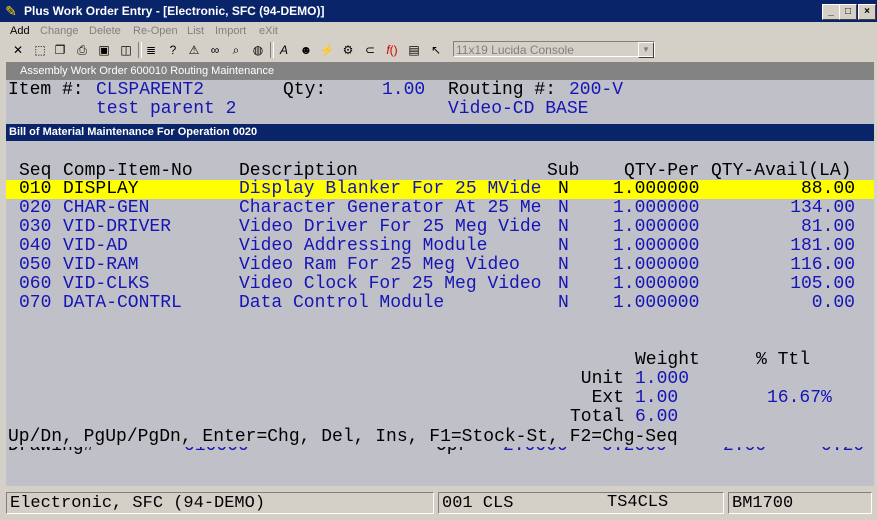 Image resolution: width=877 pixels, height=520 pixels. I want to click on window-icon: ◫, so click(126, 50).